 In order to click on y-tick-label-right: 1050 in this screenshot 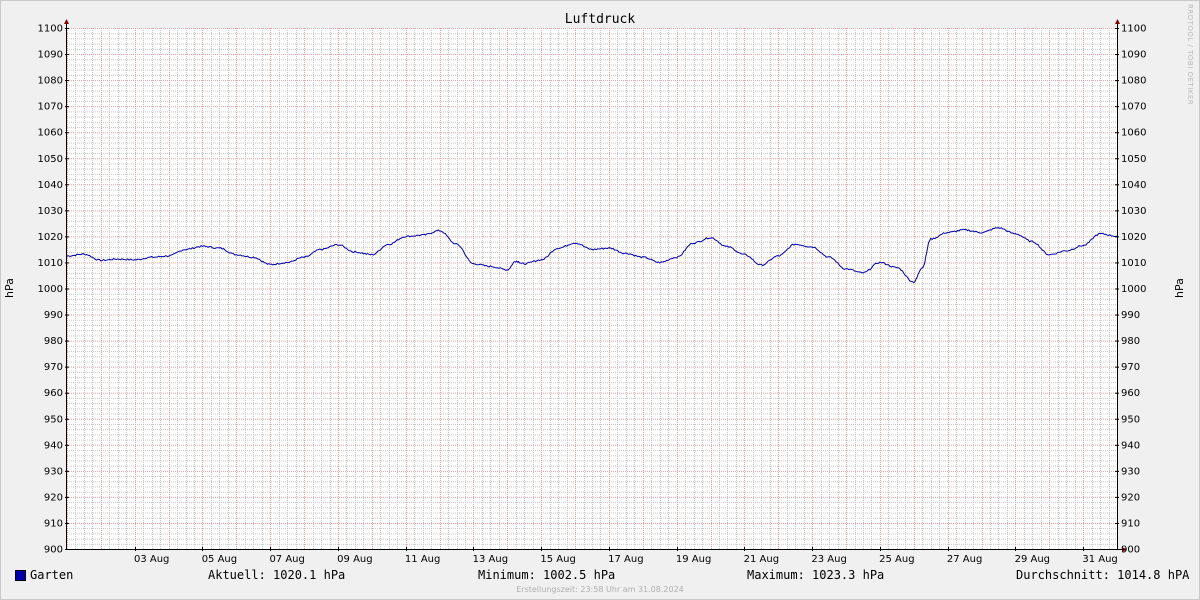, I will do `click(1133, 159)`.